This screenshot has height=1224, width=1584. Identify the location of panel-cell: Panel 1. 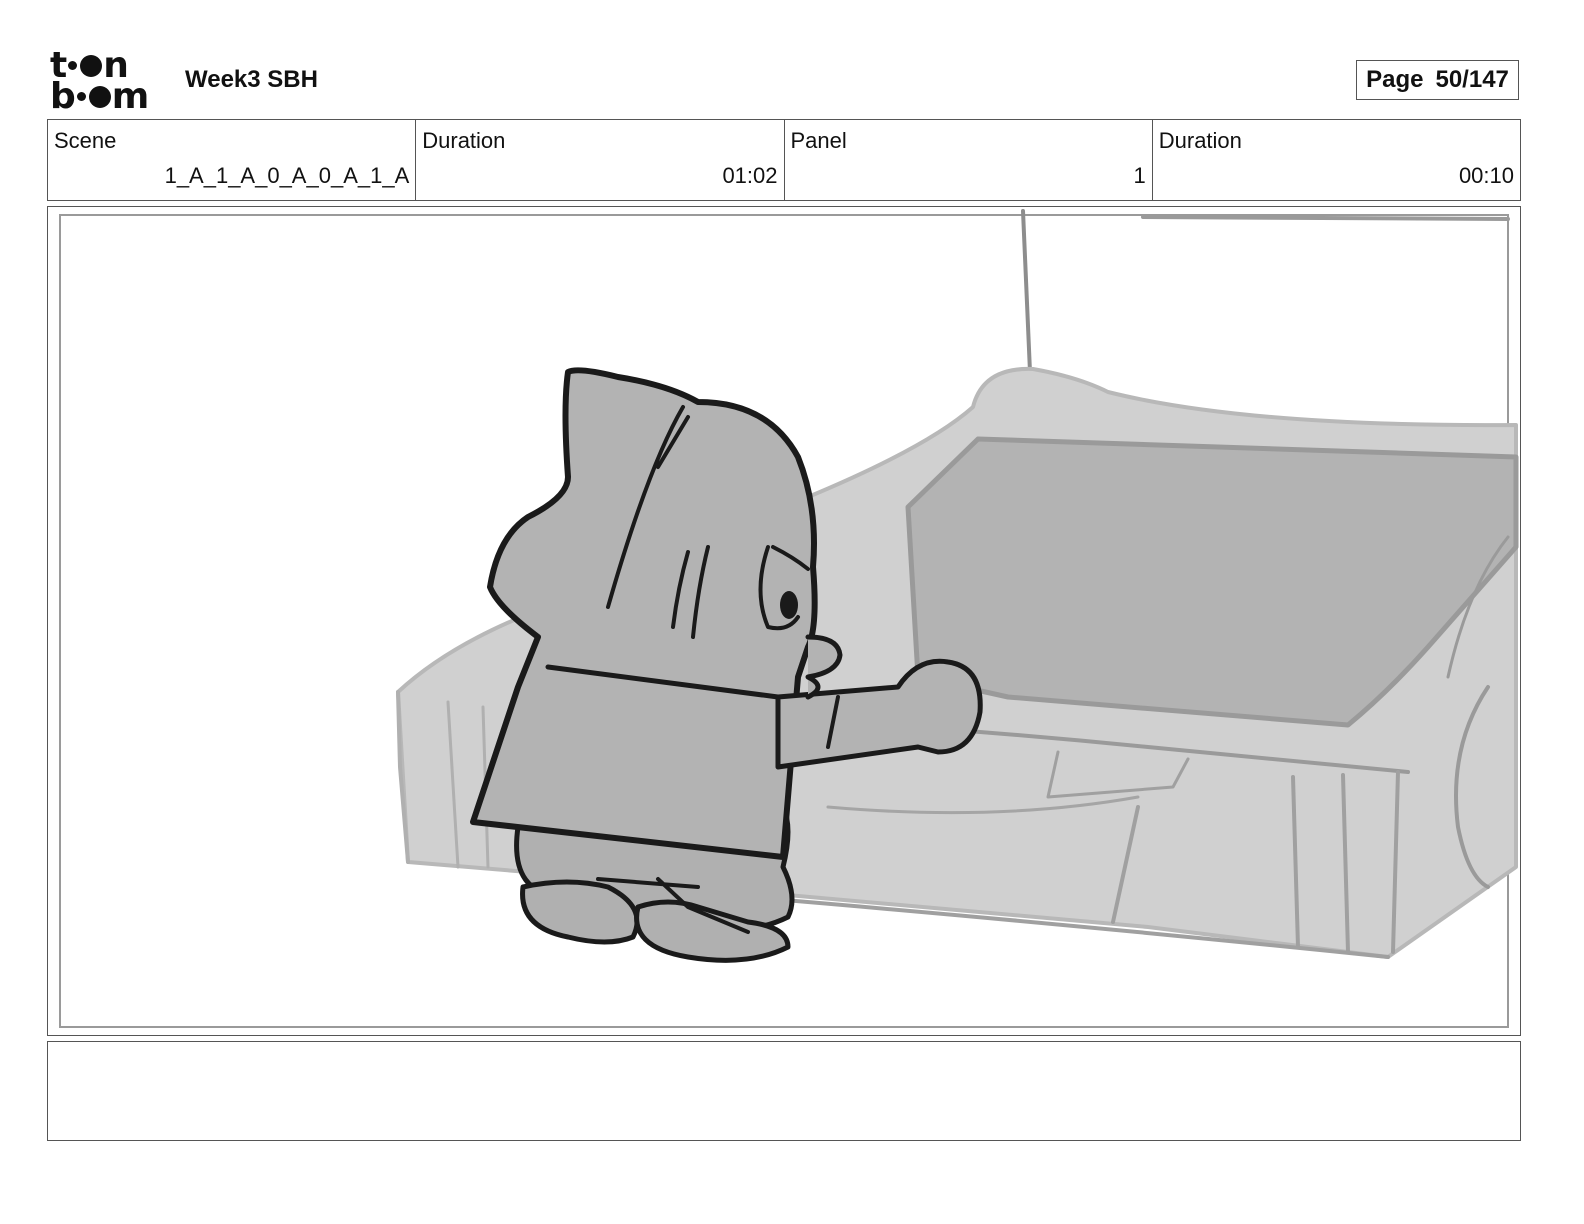
(969, 160).